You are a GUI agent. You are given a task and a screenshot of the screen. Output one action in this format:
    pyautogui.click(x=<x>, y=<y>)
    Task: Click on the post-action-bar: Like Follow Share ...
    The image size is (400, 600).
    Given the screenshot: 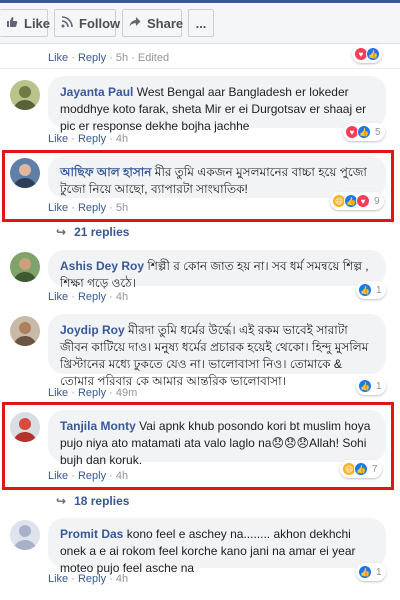 What is the action you would take?
    pyautogui.click(x=200, y=22)
    